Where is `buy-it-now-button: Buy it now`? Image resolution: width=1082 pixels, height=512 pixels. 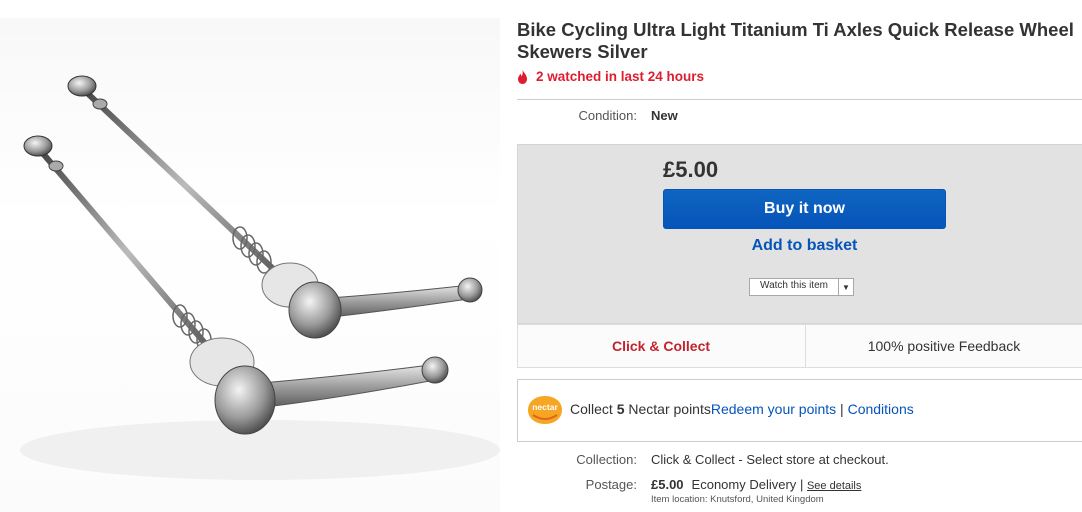 buy-it-now-button: Buy it now is located at coordinates (804, 209).